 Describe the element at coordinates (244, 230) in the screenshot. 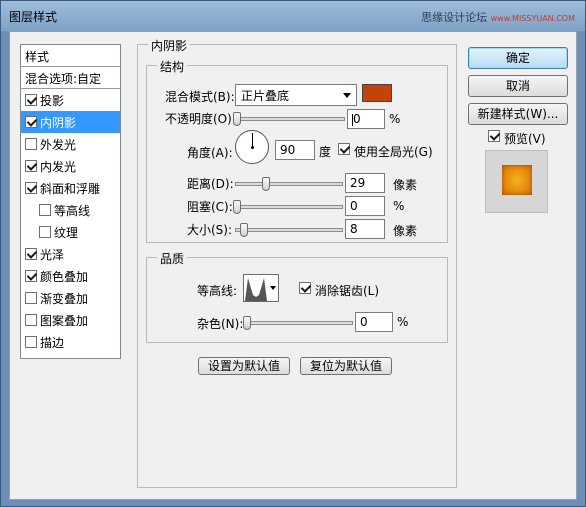

I see `size-slider-thumb` at that location.